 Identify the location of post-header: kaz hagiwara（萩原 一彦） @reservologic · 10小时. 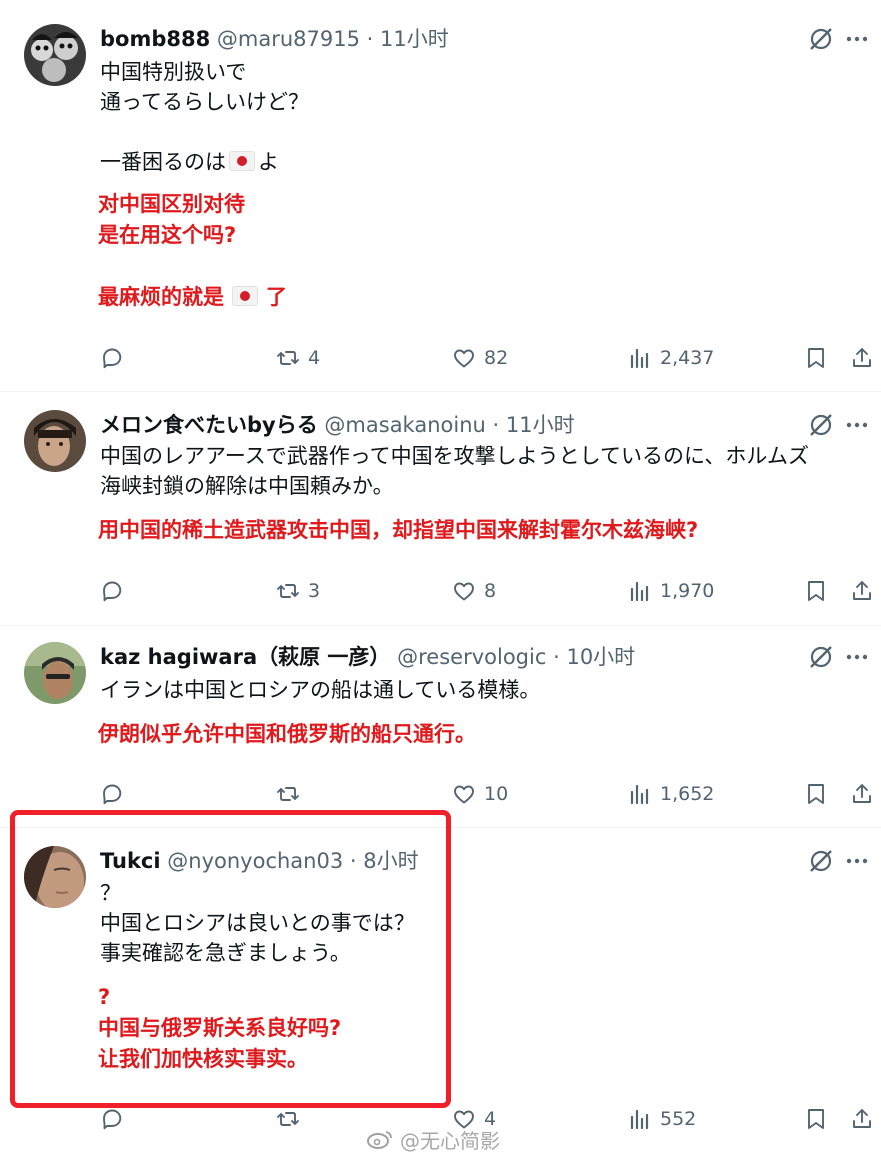
(445, 657).